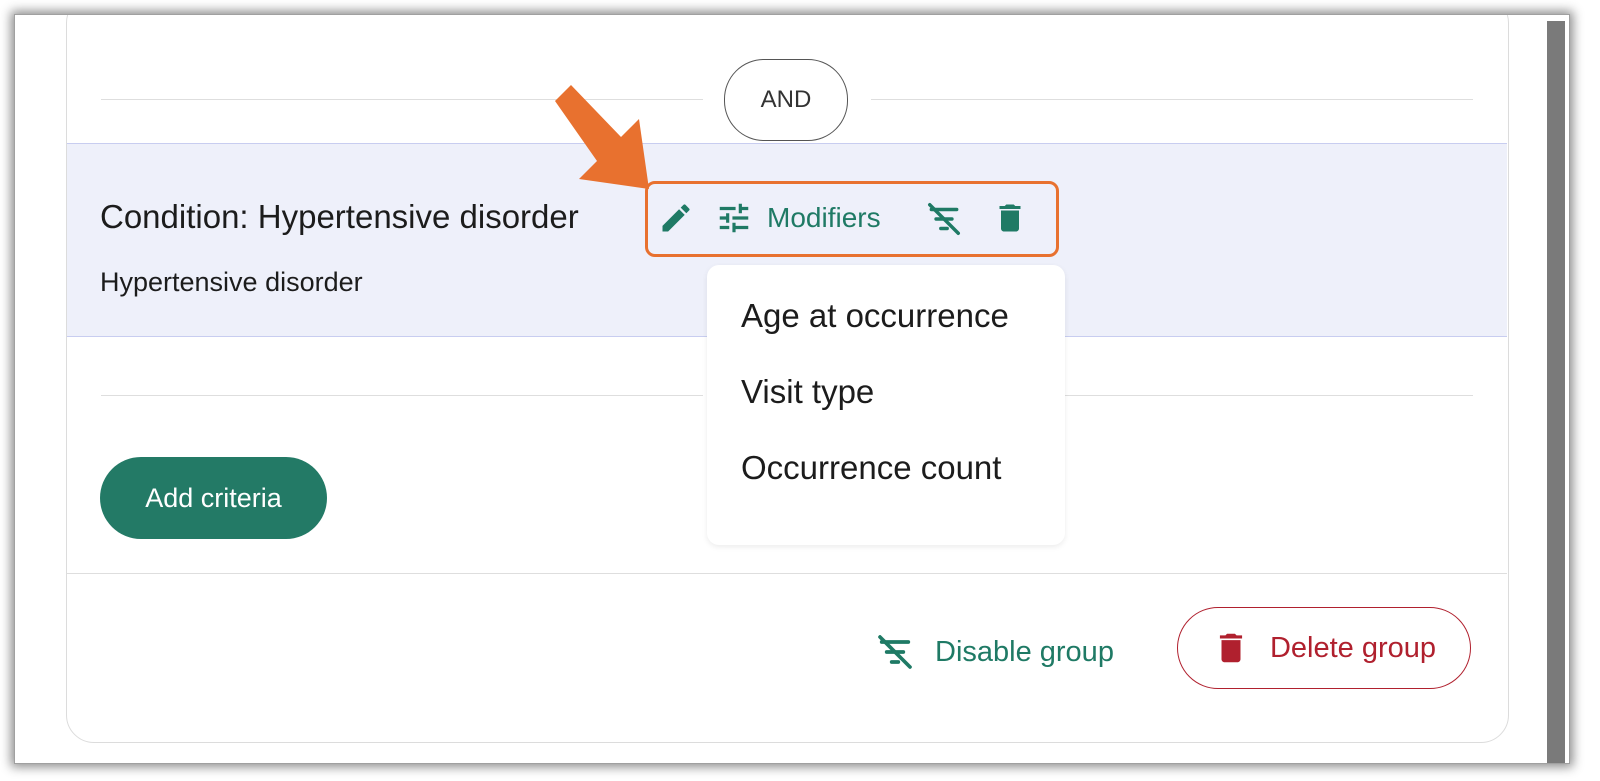 The image size is (1600, 781). What do you see at coordinates (213, 498) in the screenshot?
I see `add-criteria-button: Add criteria` at bounding box center [213, 498].